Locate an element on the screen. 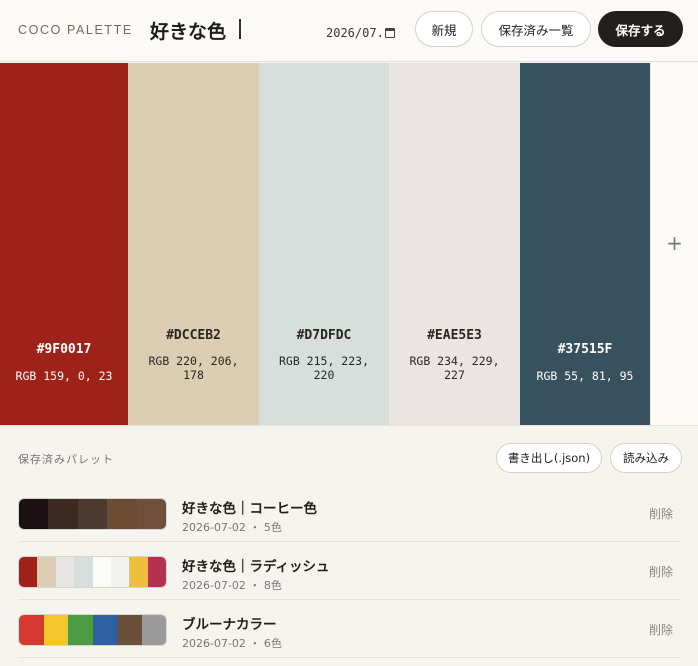  palette-meta: 2026-07-02 ・ 5色 is located at coordinates (232, 527).